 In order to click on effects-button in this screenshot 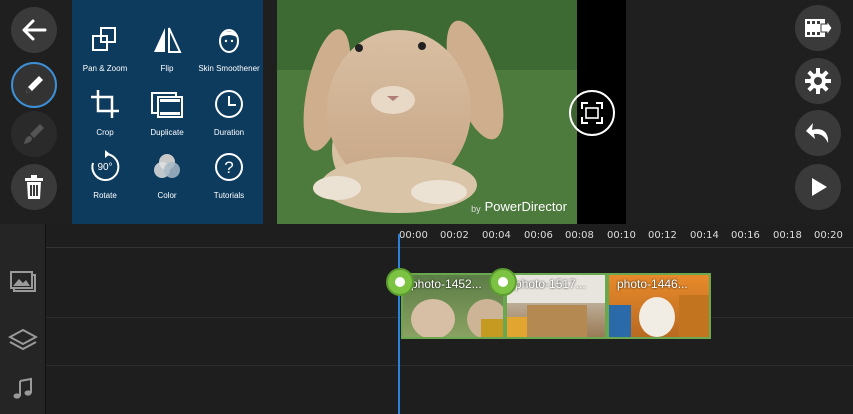, I will do `click(34, 134)`.